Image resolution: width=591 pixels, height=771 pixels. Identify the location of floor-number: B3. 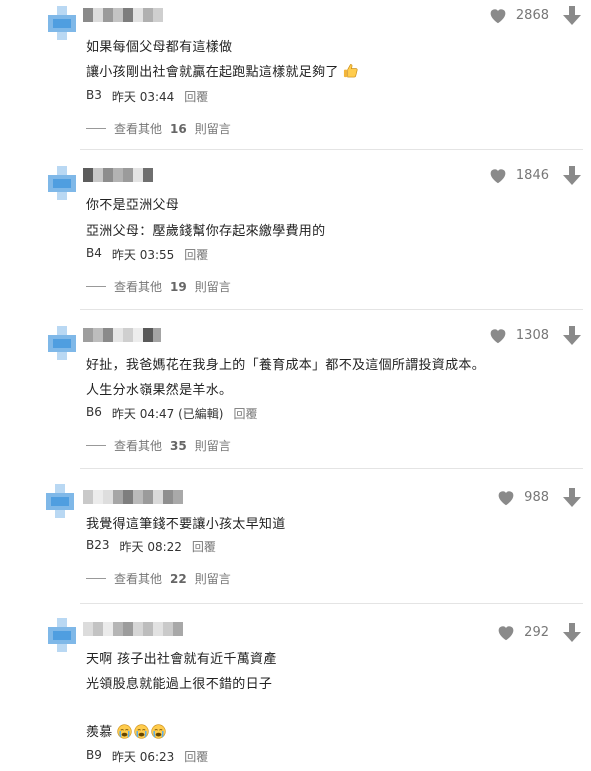
(94, 95).